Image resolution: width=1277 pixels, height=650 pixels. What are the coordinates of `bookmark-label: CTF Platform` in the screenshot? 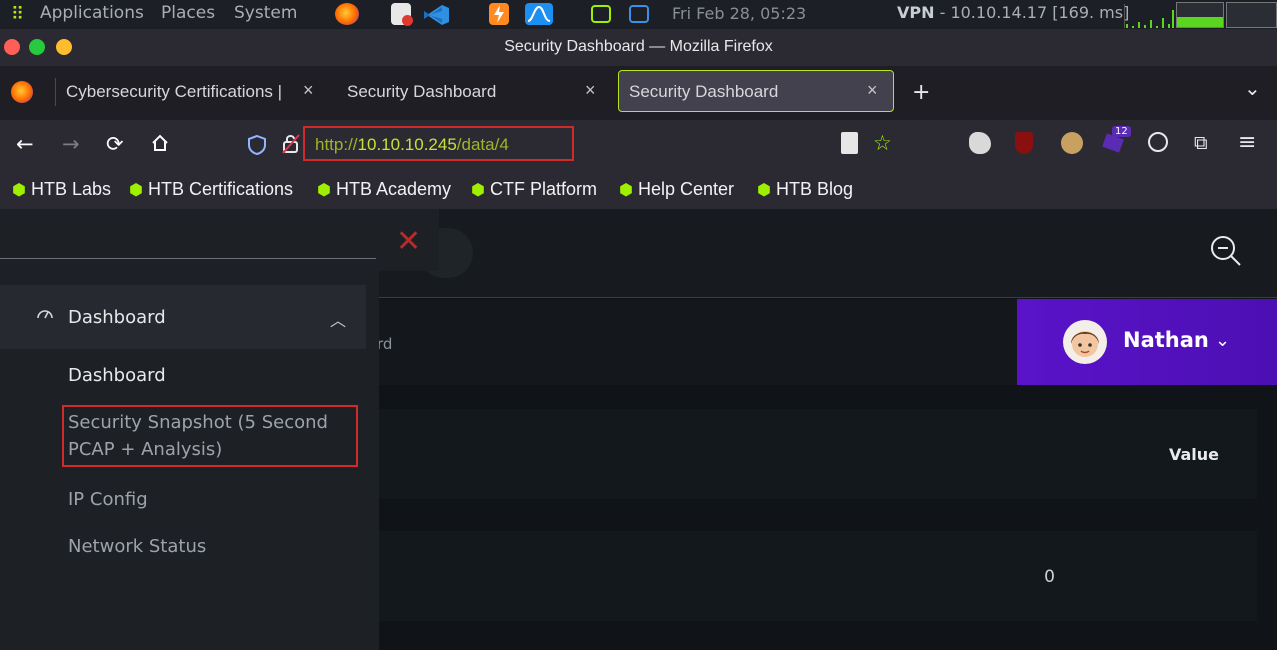 It's located at (543, 189).